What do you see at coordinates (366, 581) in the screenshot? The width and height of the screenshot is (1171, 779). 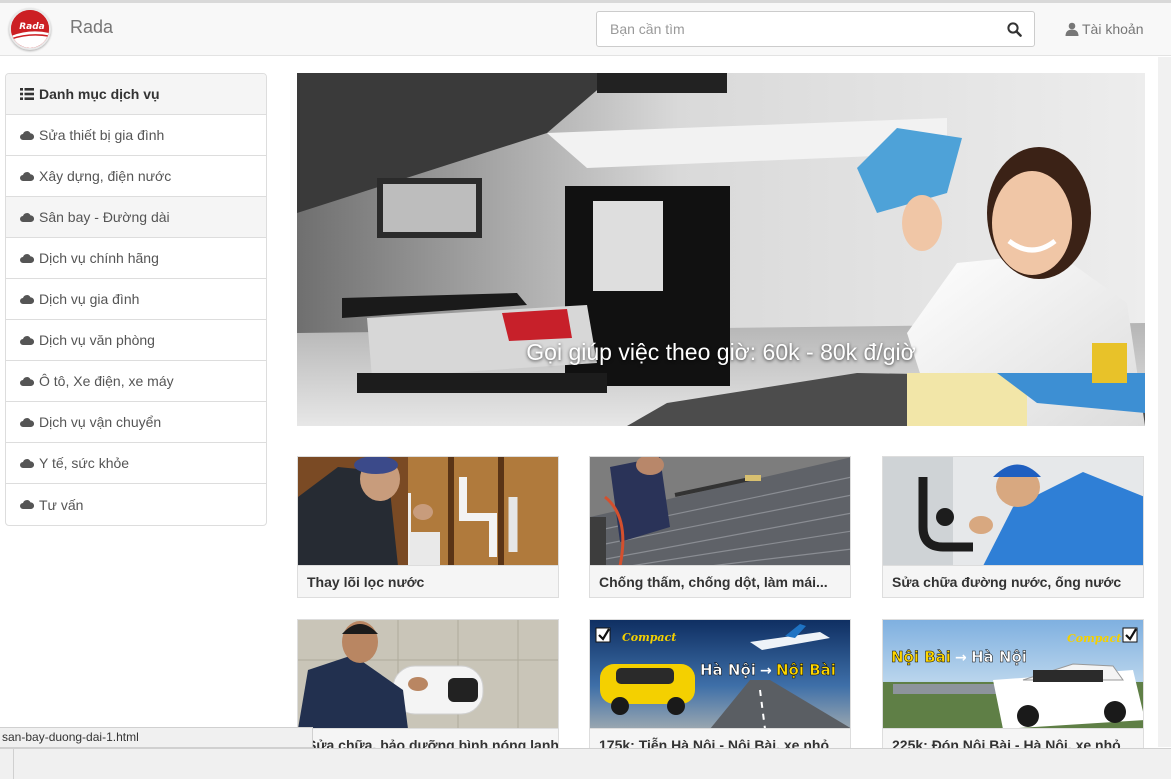 I see `service-title: Thay lõi lọc nước` at bounding box center [366, 581].